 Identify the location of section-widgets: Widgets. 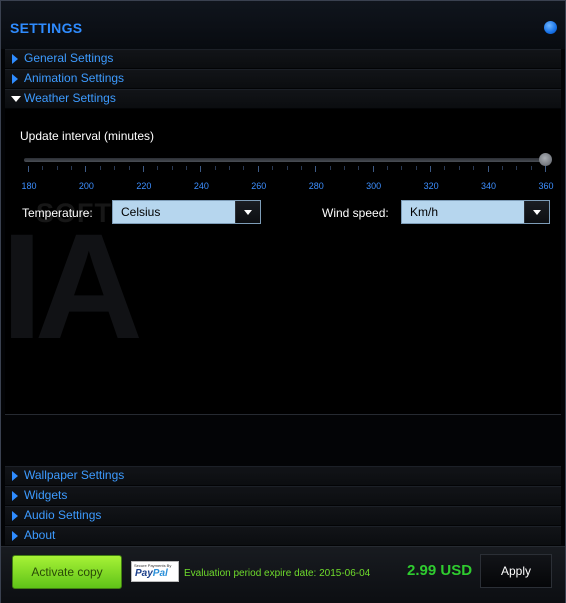
(283, 495).